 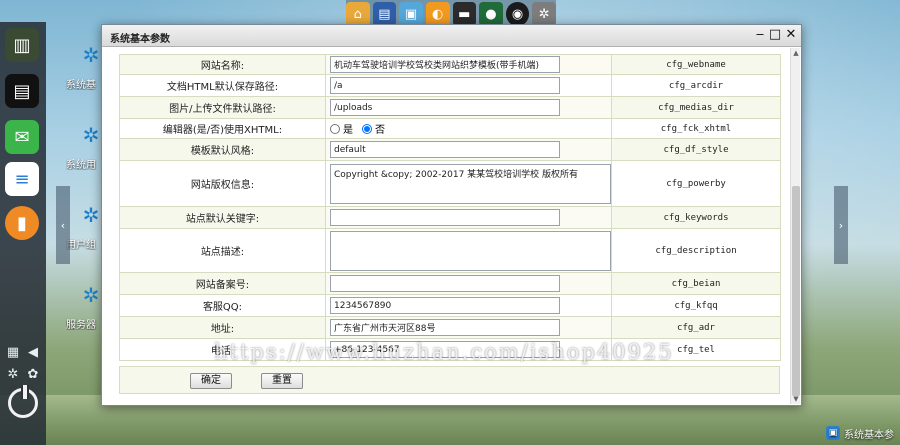 I want to click on home-icon: ⌂, so click(x=358, y=14).